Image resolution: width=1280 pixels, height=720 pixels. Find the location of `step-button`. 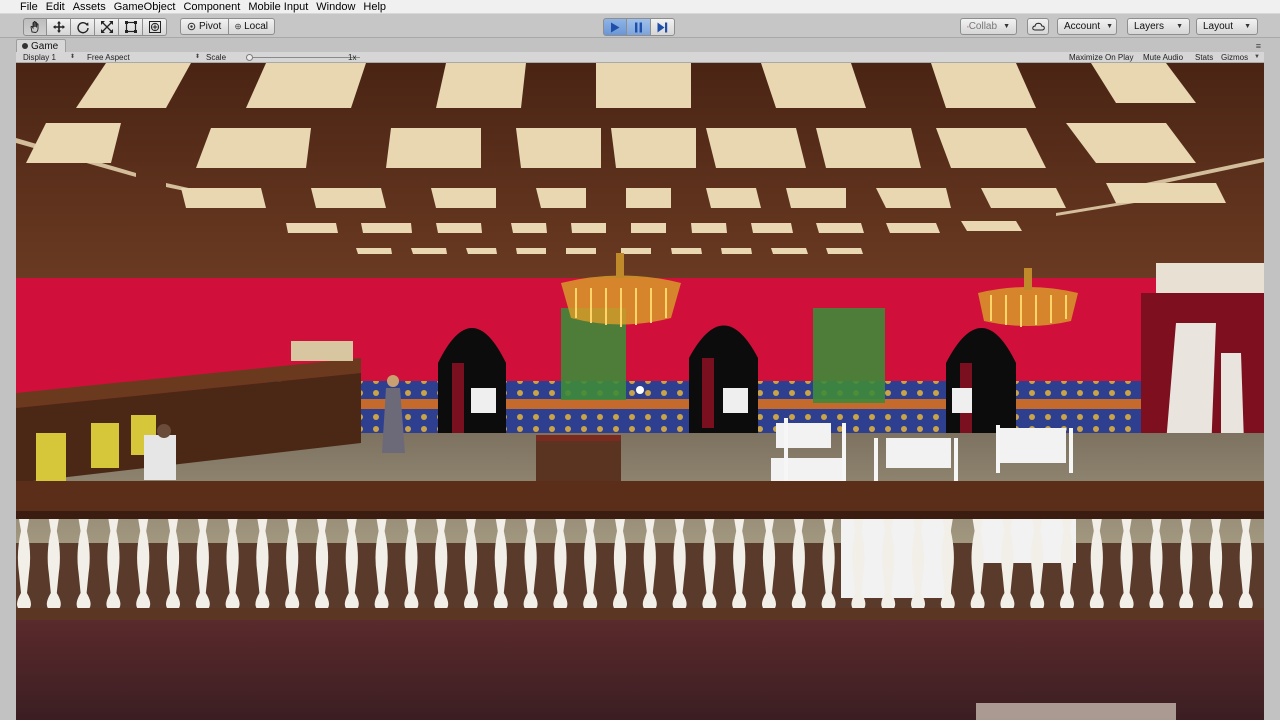

step-button is located at coordinates (663, 27).